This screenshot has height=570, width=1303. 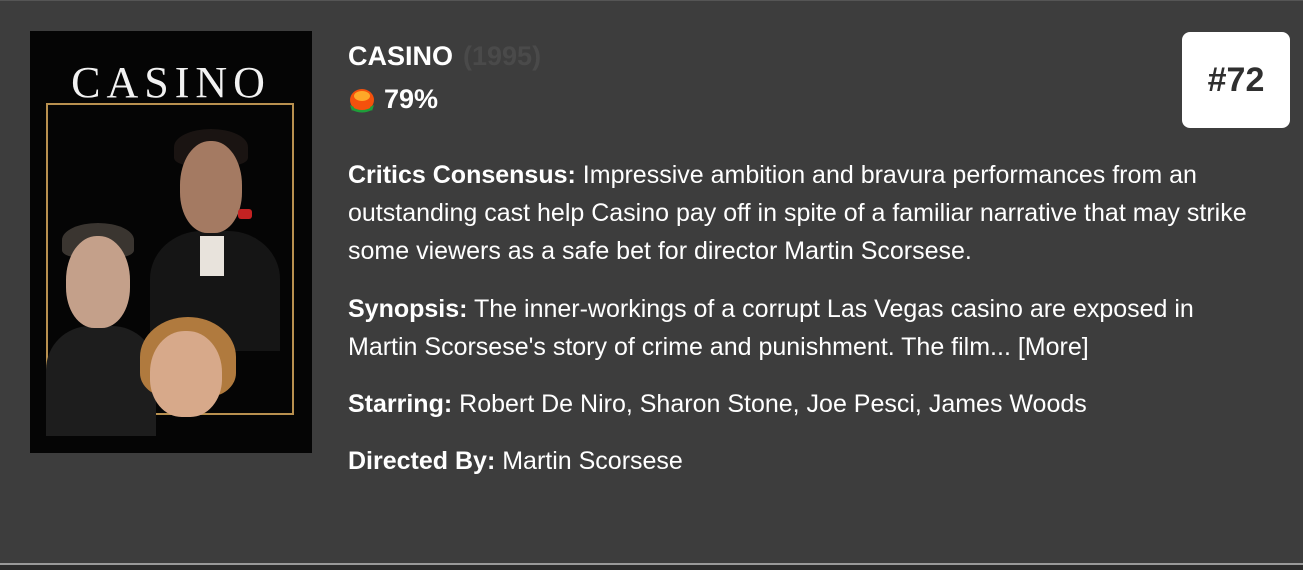 What do you see at coordinates (362, 99) in the screenshot?
I see `tomatometer-fresh-icon` at bounding box center [362, 99].